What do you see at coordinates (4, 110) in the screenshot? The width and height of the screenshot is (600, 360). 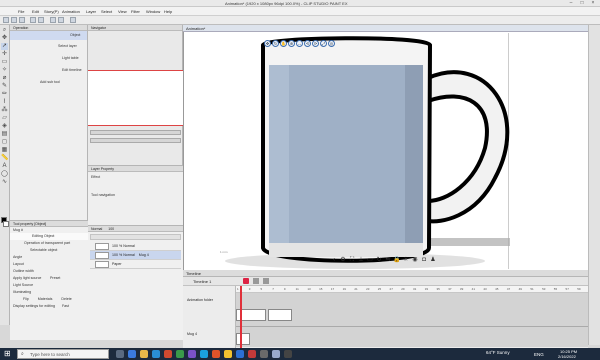 I see `airbrush-icon: ⁂` at bounding box center [4, 110].